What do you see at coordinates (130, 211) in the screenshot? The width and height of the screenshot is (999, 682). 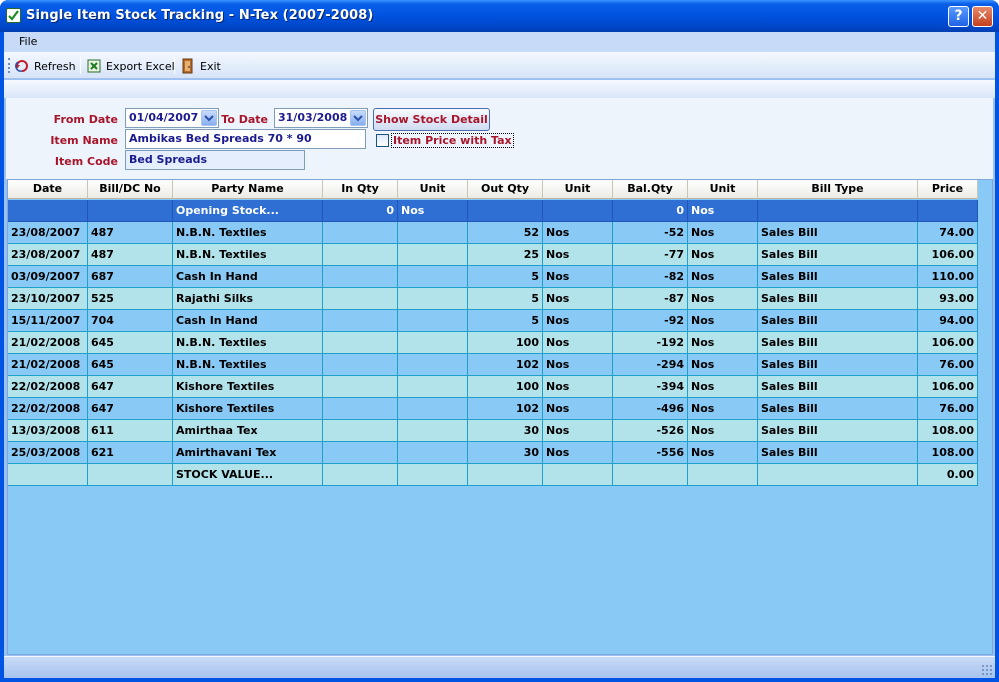 I see `cell-bill-dc-no` at bounding box center [130, 211].